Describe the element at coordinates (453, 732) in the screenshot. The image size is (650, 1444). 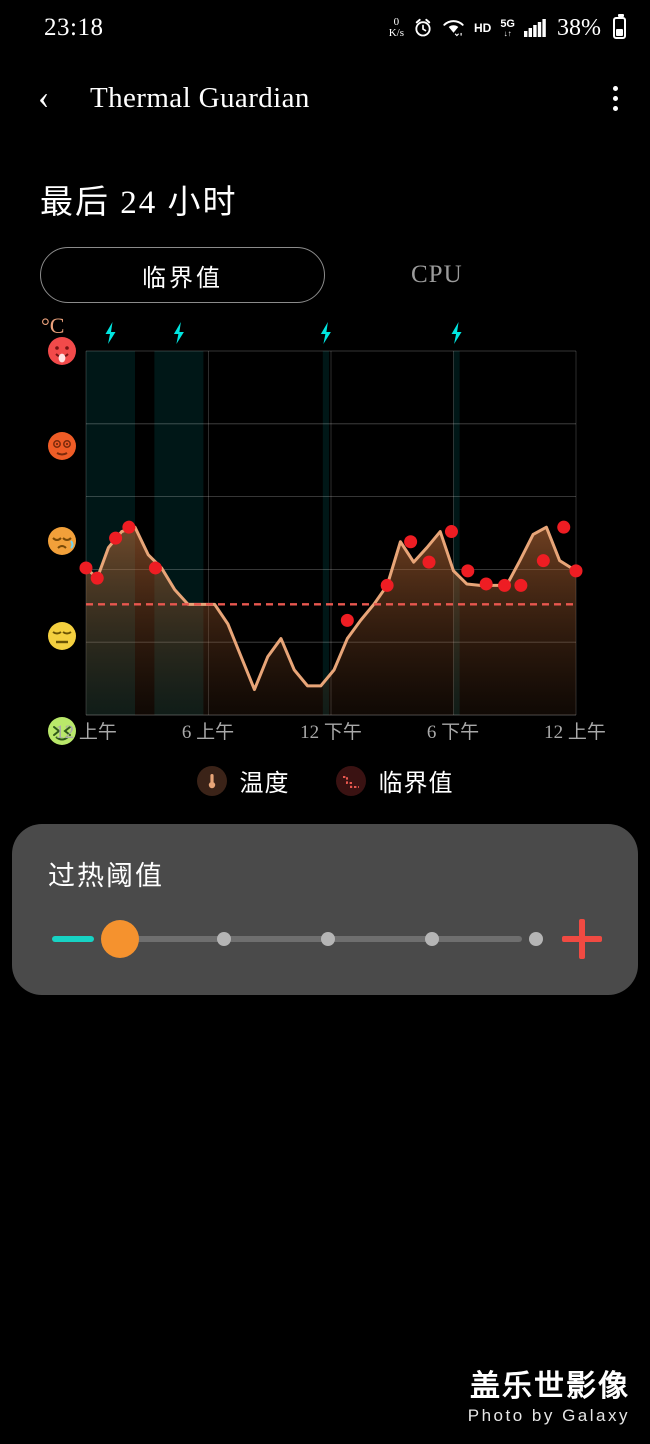
I see `x-tick-label: 6 下午` at that location.